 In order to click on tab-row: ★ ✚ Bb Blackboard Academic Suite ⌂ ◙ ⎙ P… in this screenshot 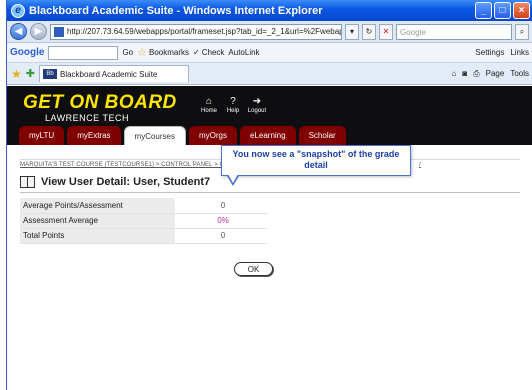, I will do `click(269, 74)`.